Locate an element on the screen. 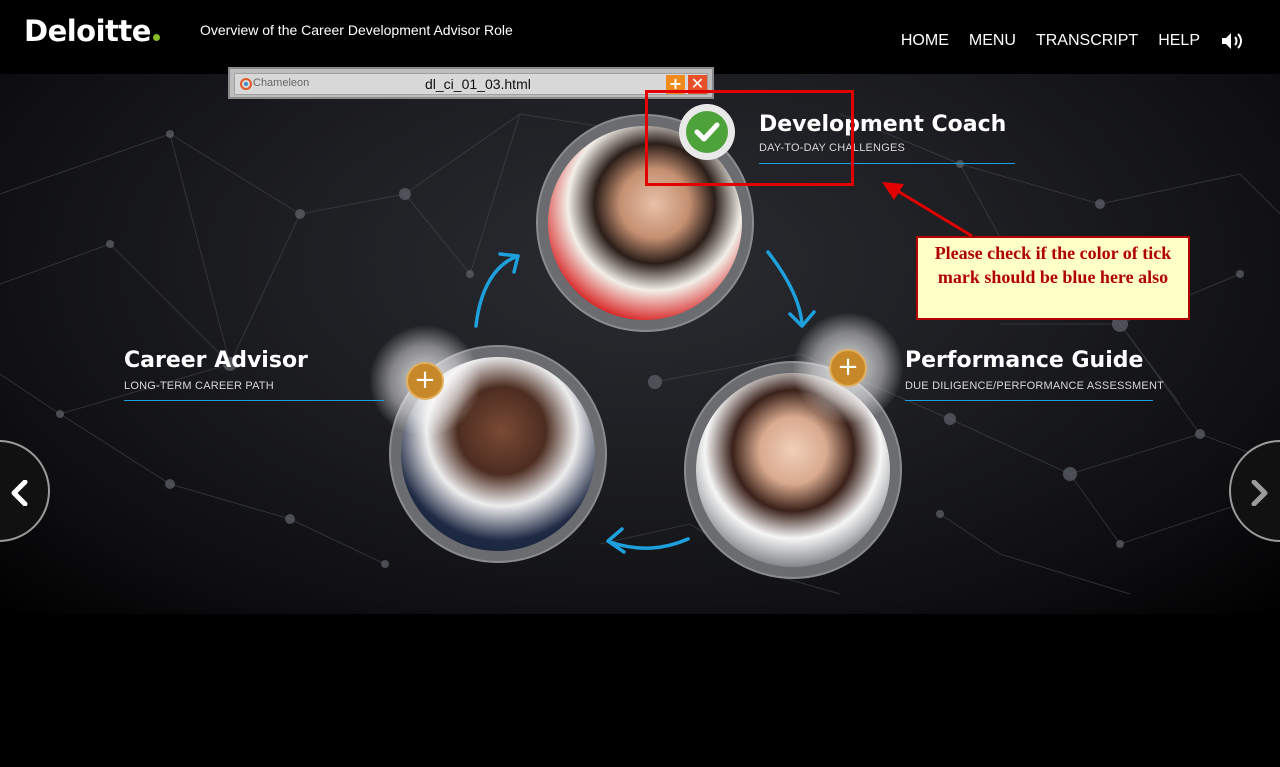 The height and width of the screenshot is (767, 1280). advisor-underline is located at coordinates (254, 400).